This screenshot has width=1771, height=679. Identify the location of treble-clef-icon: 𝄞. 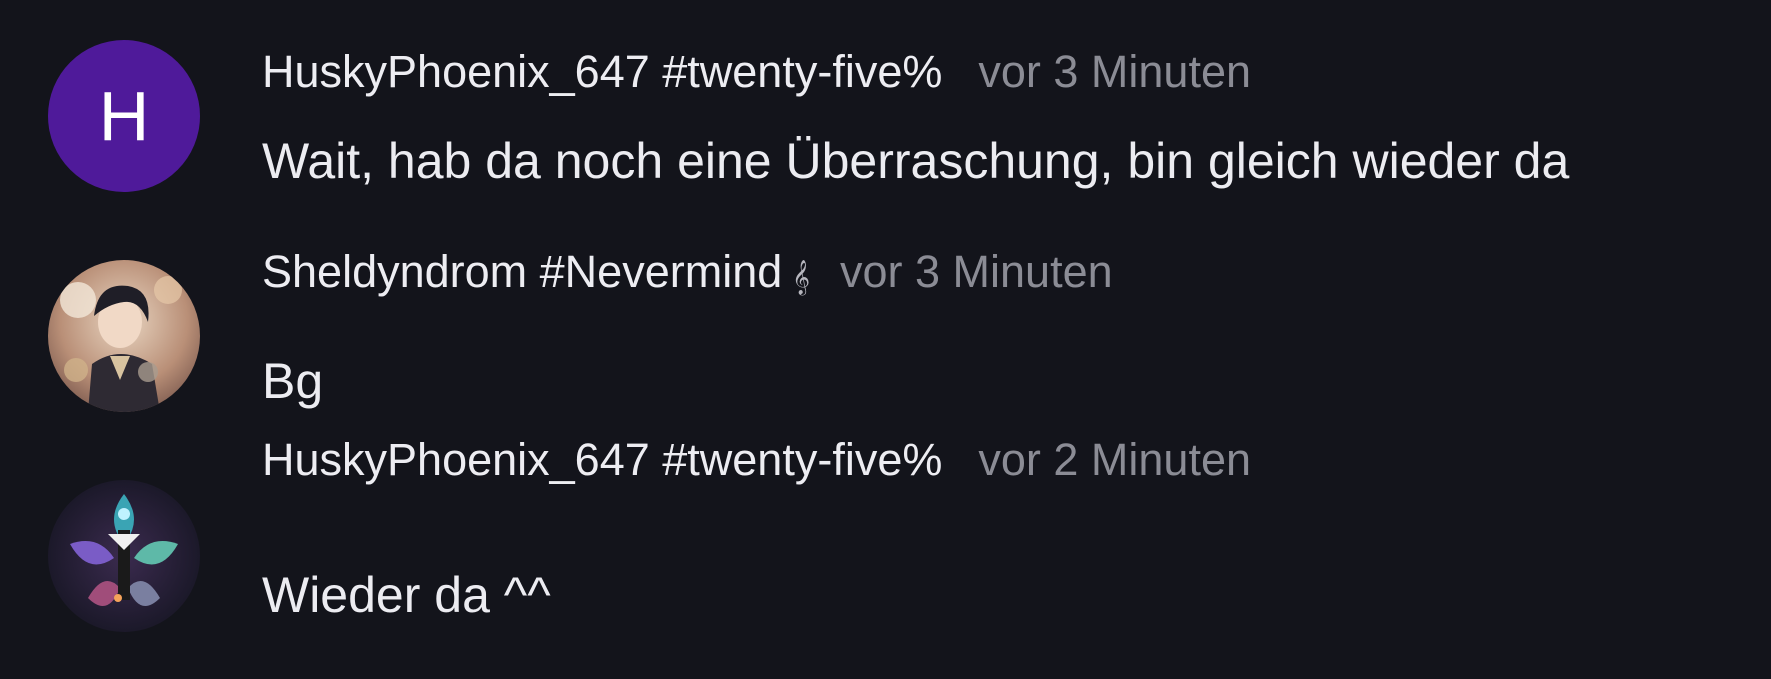
(801, 277).